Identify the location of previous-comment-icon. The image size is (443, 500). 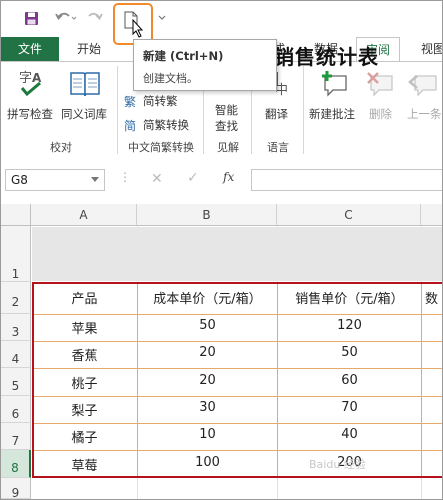
(422, 86).